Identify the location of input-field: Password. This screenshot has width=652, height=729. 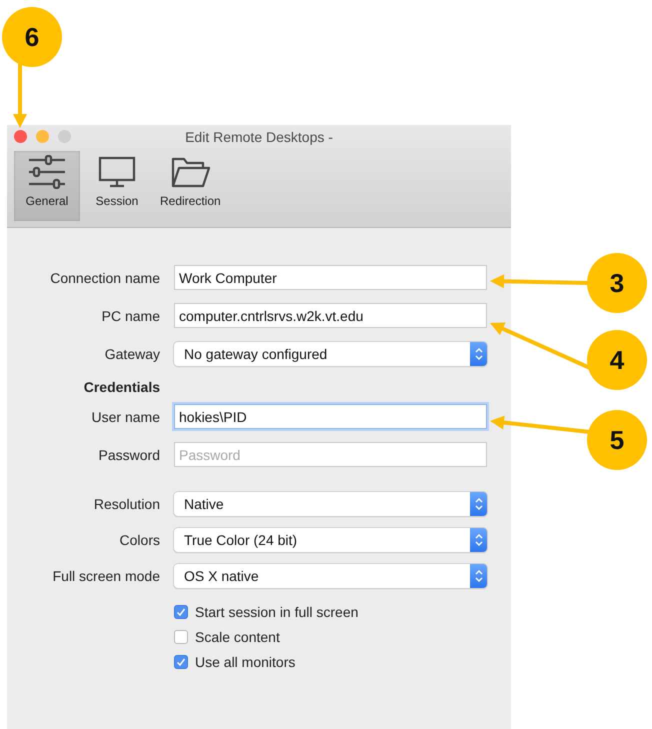
(330, 454).